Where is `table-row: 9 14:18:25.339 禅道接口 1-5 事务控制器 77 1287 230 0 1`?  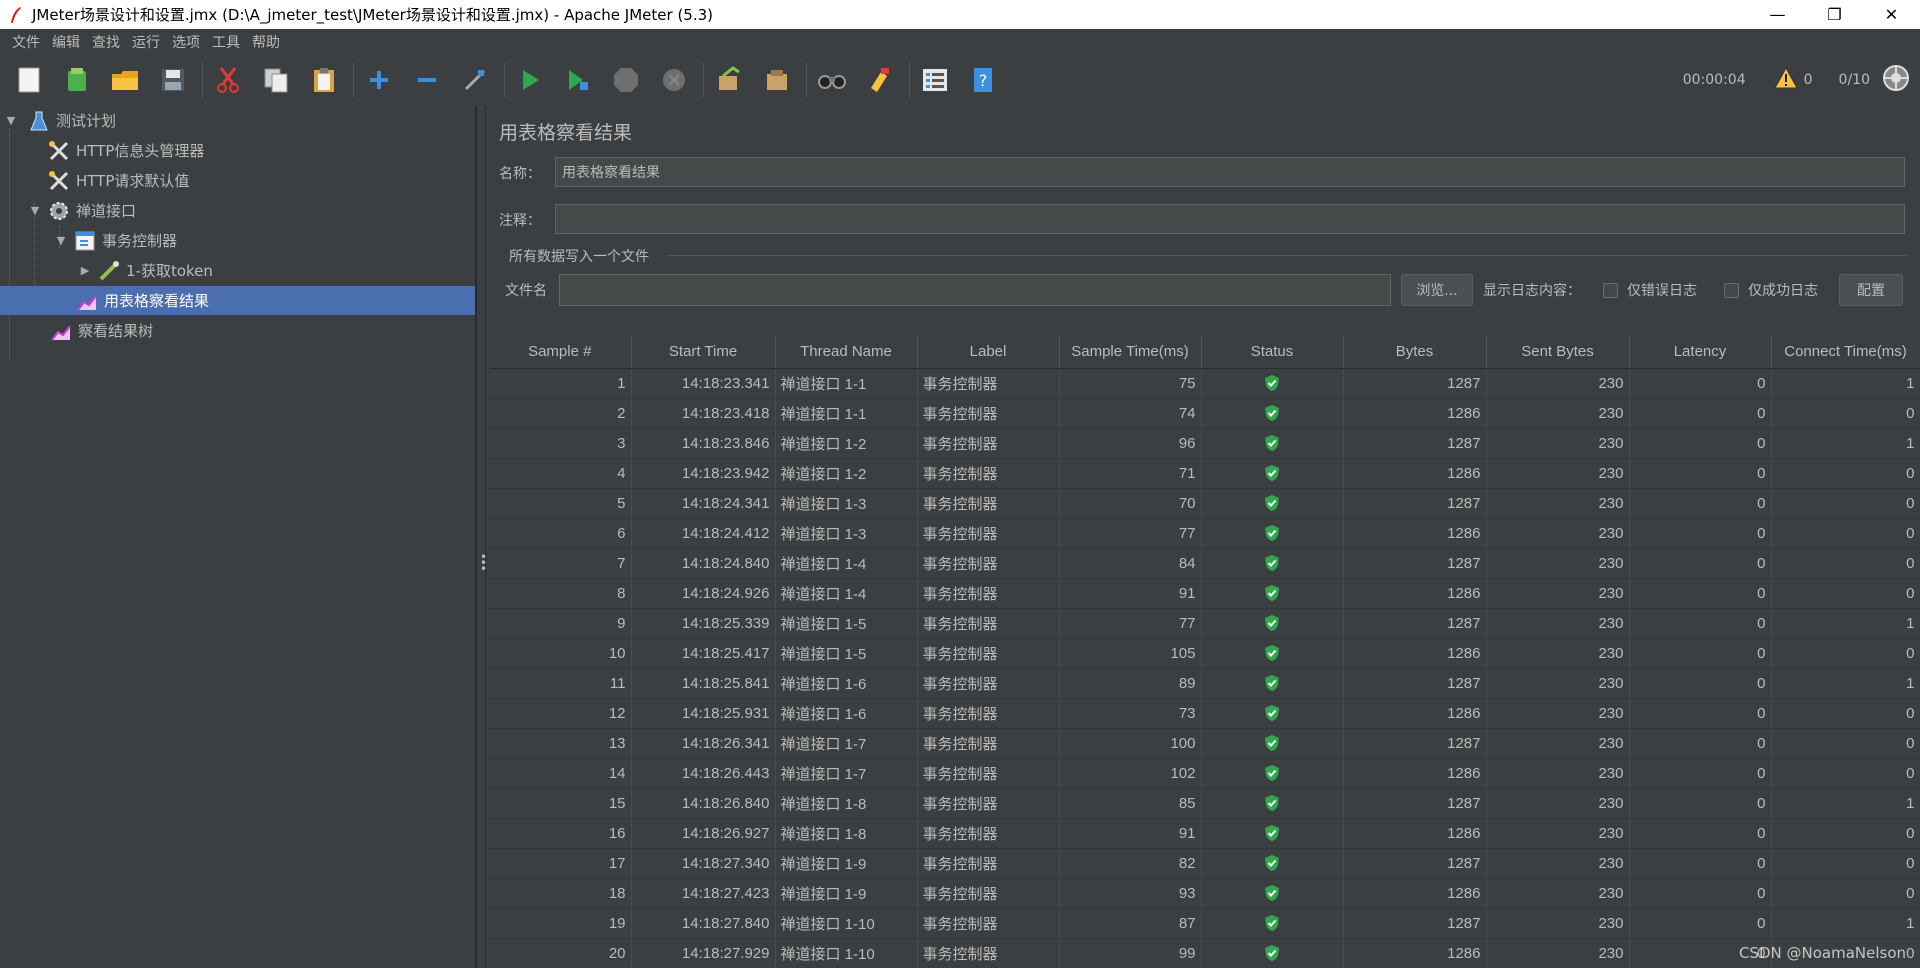
table-row: 9 14:18:25.339 禅道接口 1-5 事务控制器 77 1287 230 0 1 is located at coordinates (1204, 623).